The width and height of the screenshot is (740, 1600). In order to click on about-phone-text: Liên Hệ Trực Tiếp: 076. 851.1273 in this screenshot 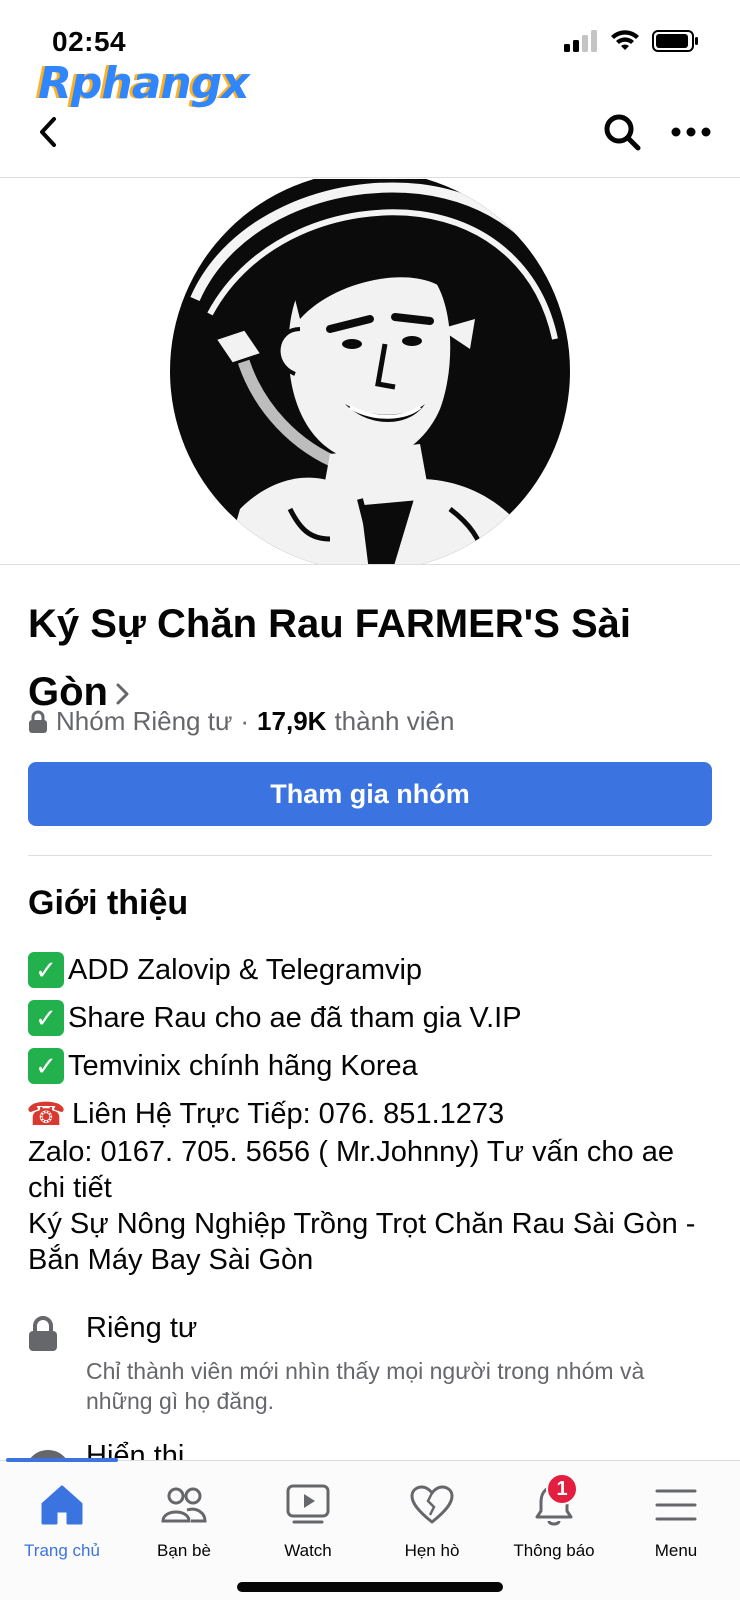, I will do `click(288, 1114)`.